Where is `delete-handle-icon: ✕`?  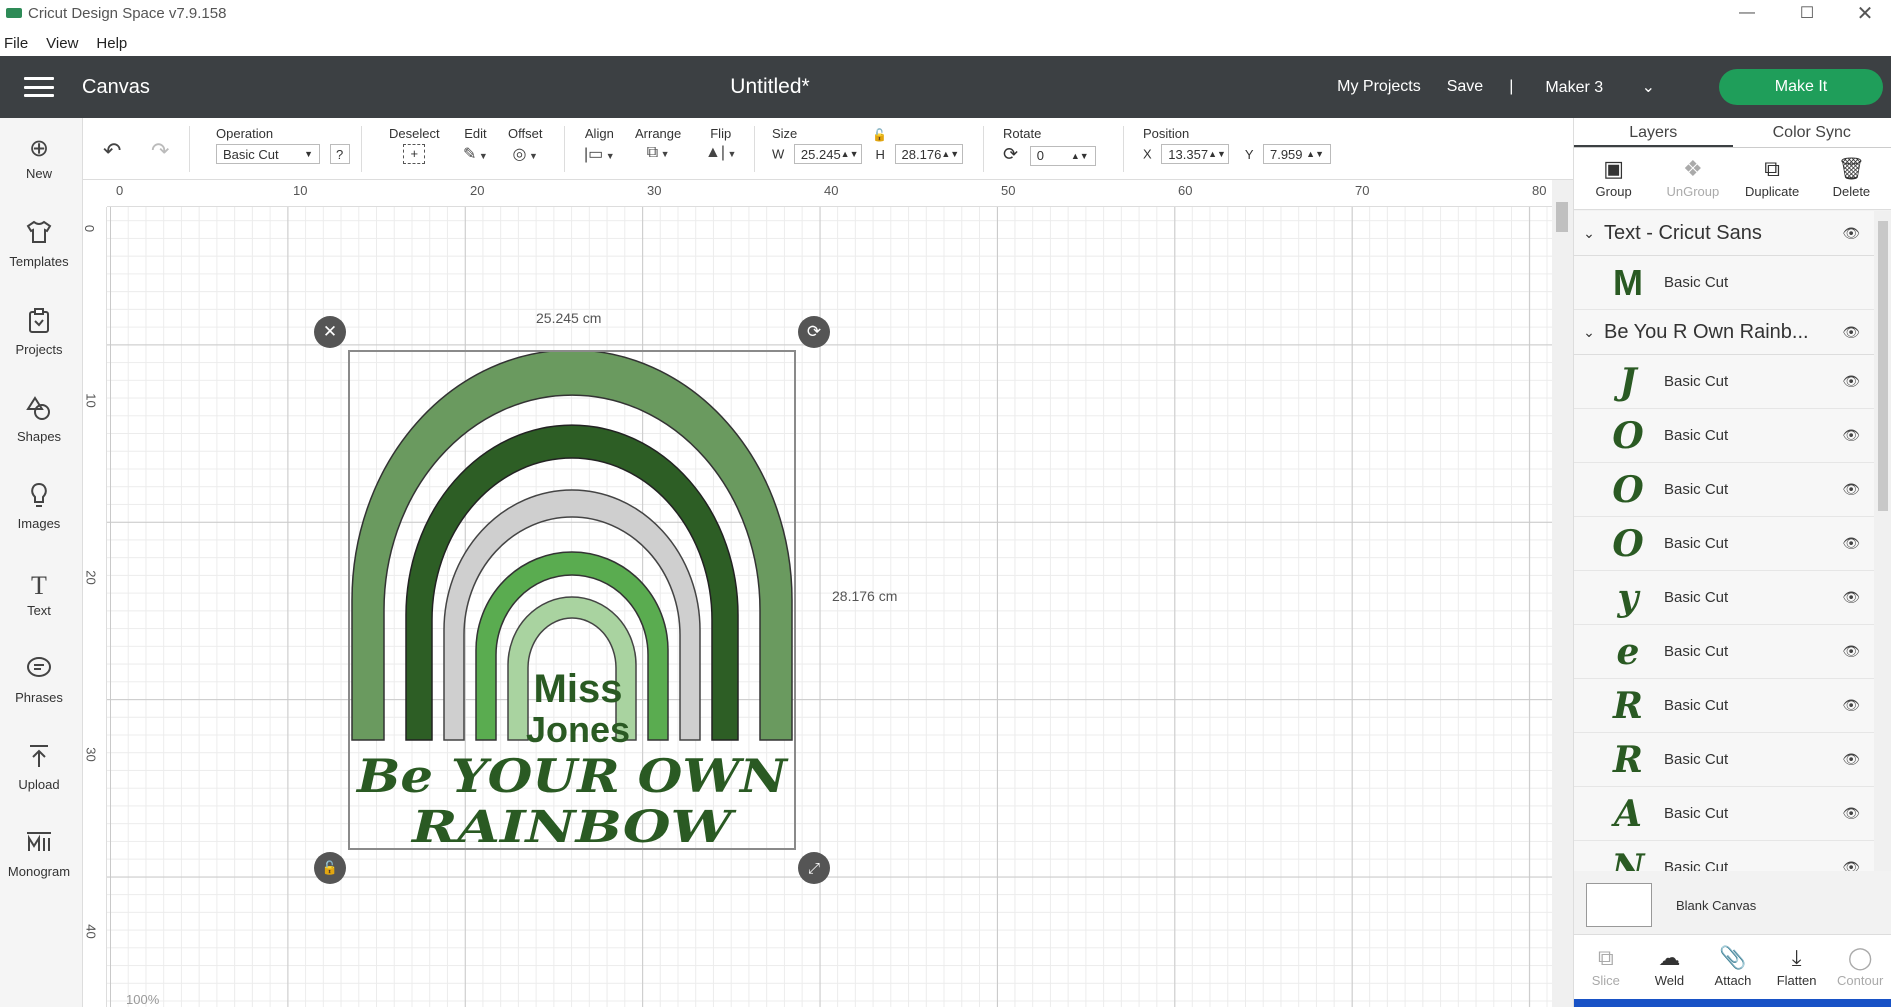
delete-handle-icon: ✕ is located at coordinates (330, 332).